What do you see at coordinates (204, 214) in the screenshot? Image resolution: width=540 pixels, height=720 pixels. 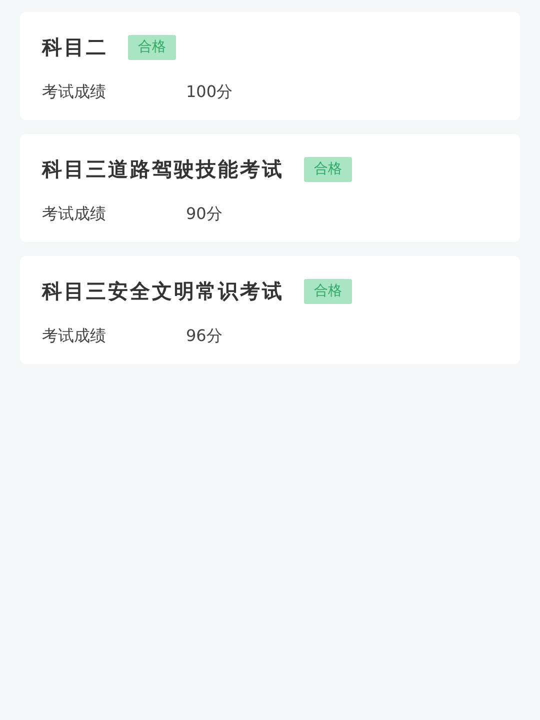 I see `score-value: 90分` at bounding box center [204, 214].